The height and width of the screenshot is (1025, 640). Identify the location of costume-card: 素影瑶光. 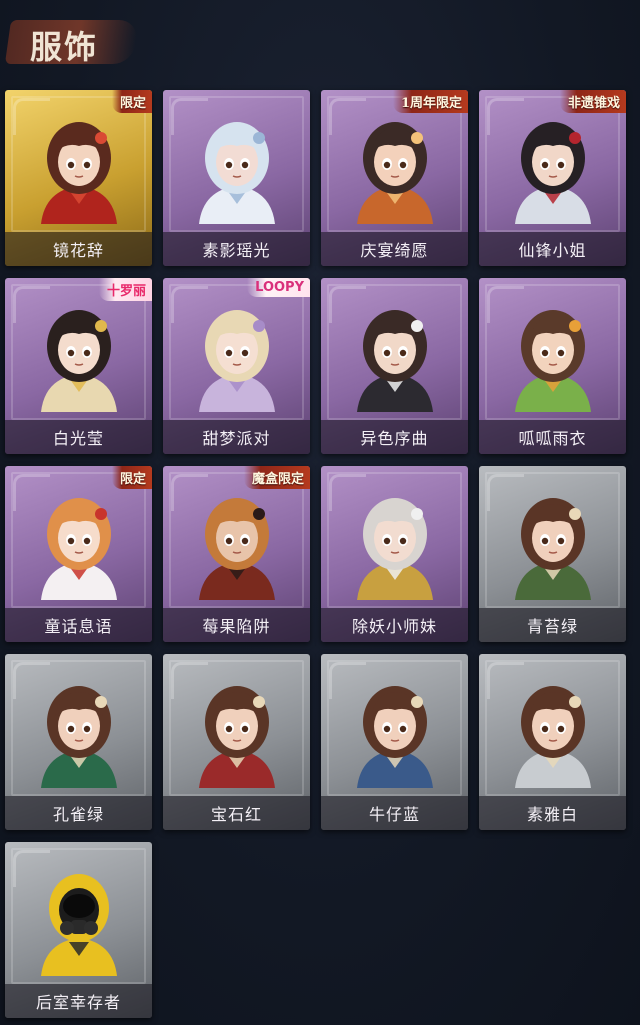
(236, 178).